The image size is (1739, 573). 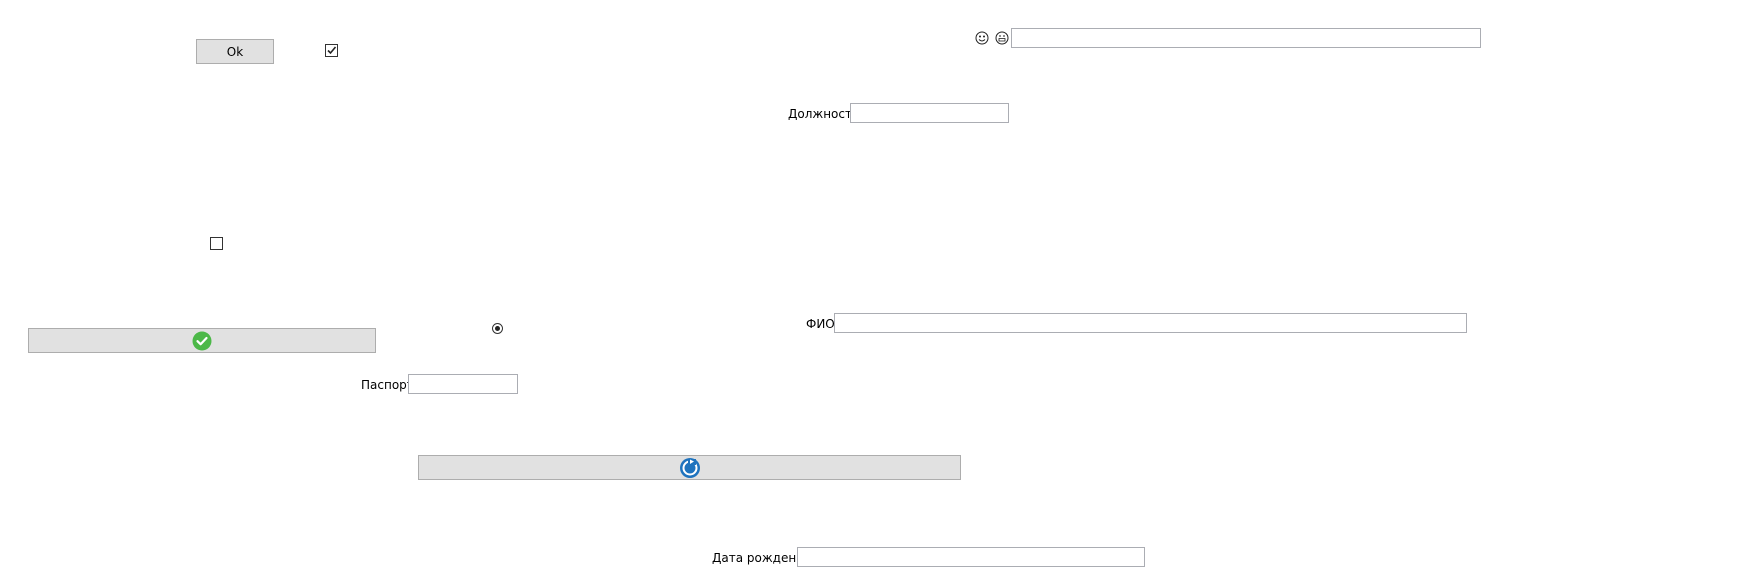 I want to click on top-checkbox, so click(x=331, y=50).